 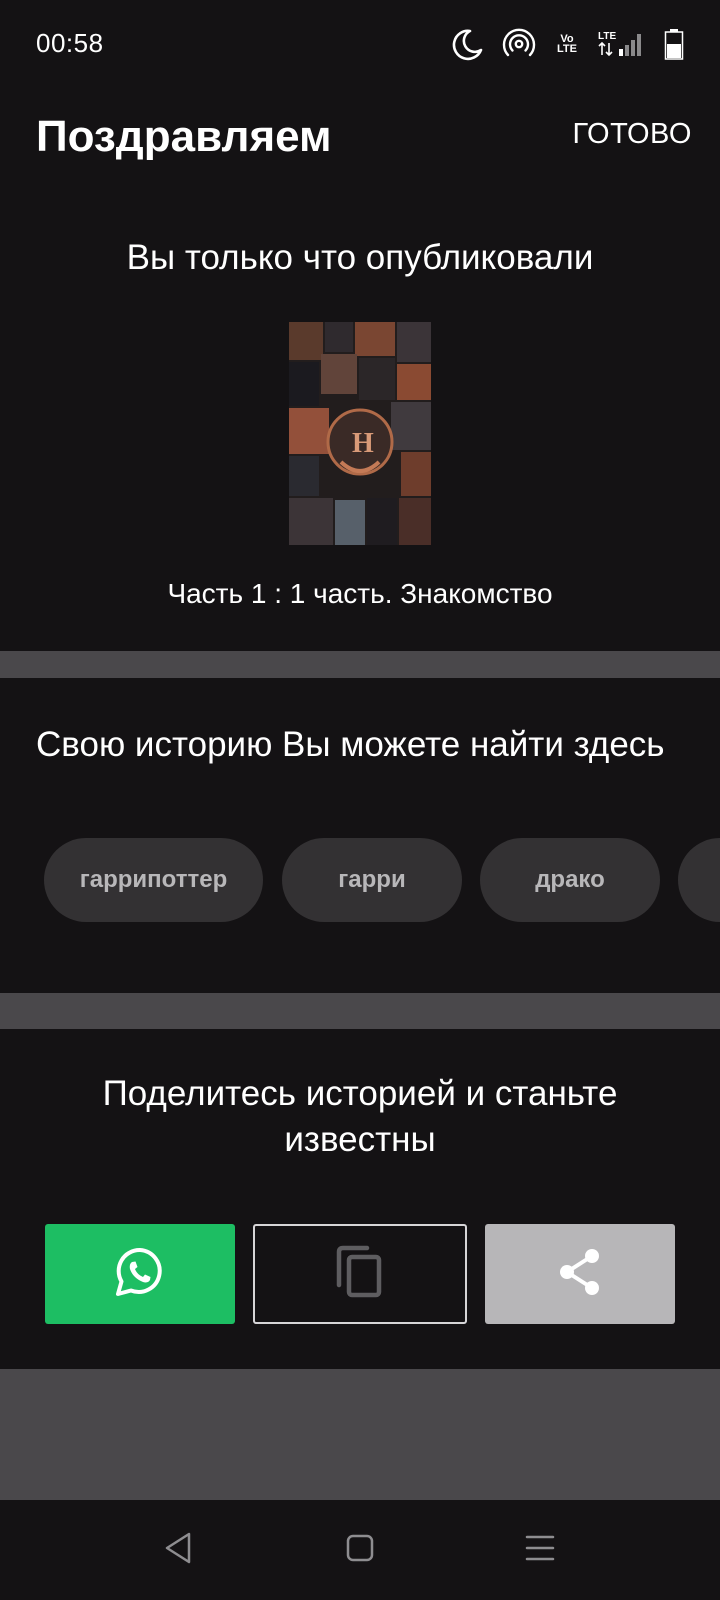 What do you see at coordinates (360, 45) in the screenshot?
I see `status-bar: 00:58 Vo LTE LTE` at bounding box center [360, 45].